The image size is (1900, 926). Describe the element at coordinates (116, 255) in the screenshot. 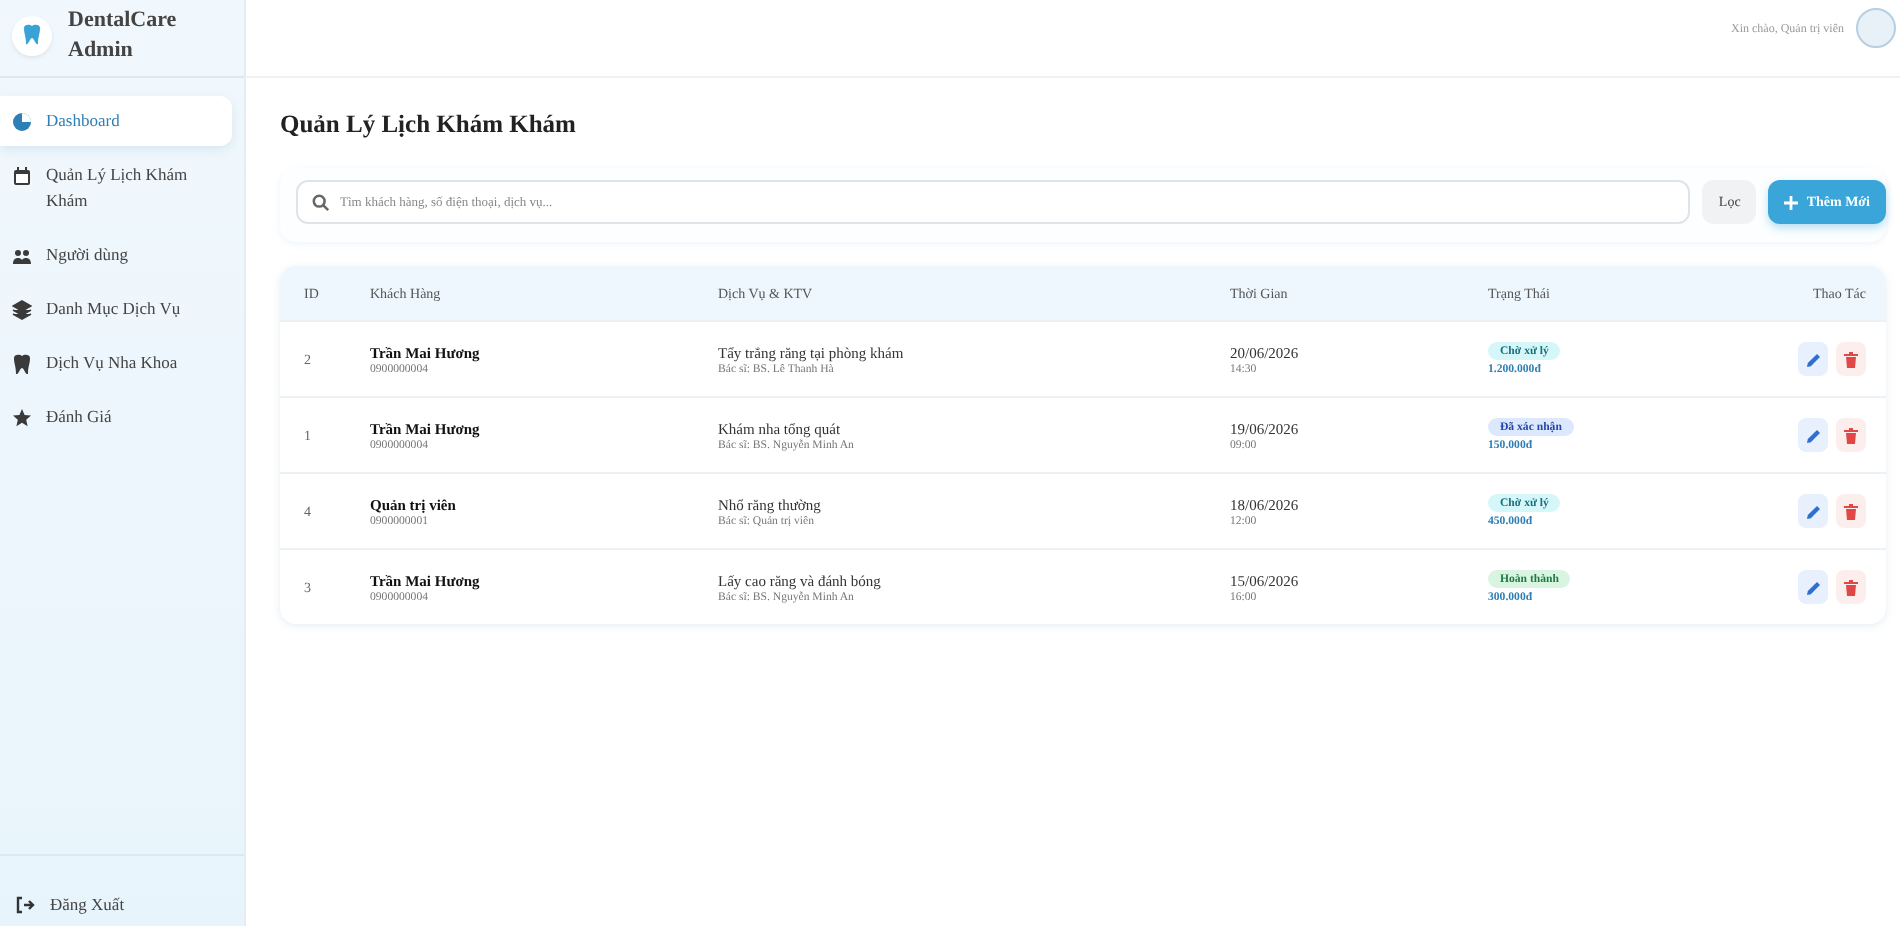

I see `sidebar-item: Người dùng` at that location.